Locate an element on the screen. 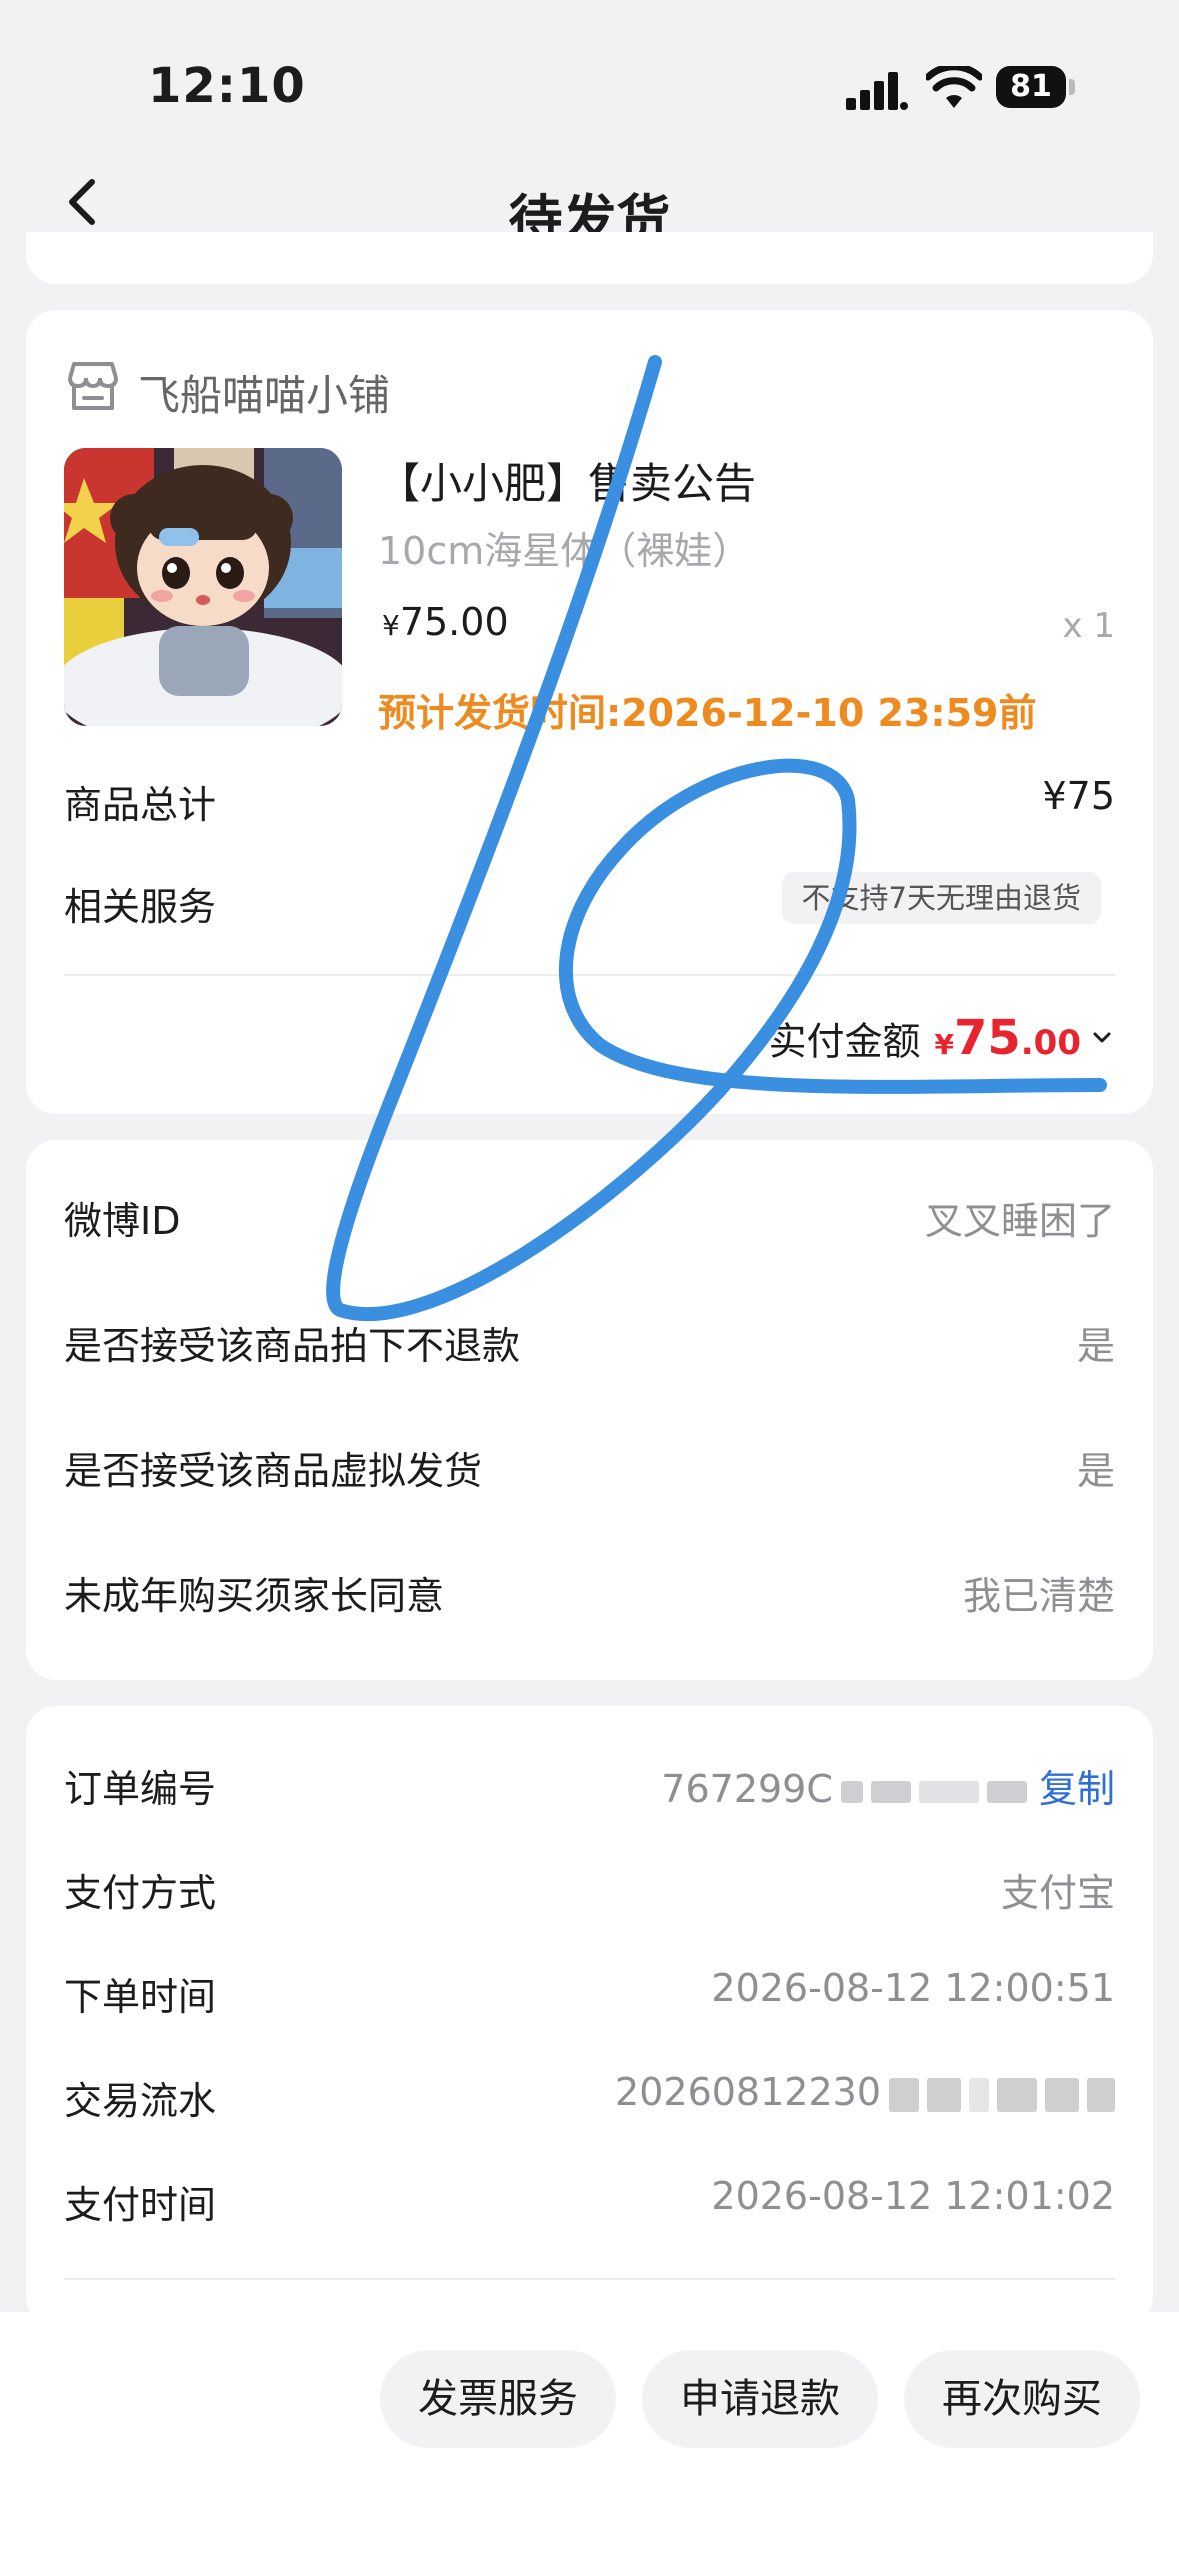  transaction-label: 交易流水 is located at coordinates (140, 2101).